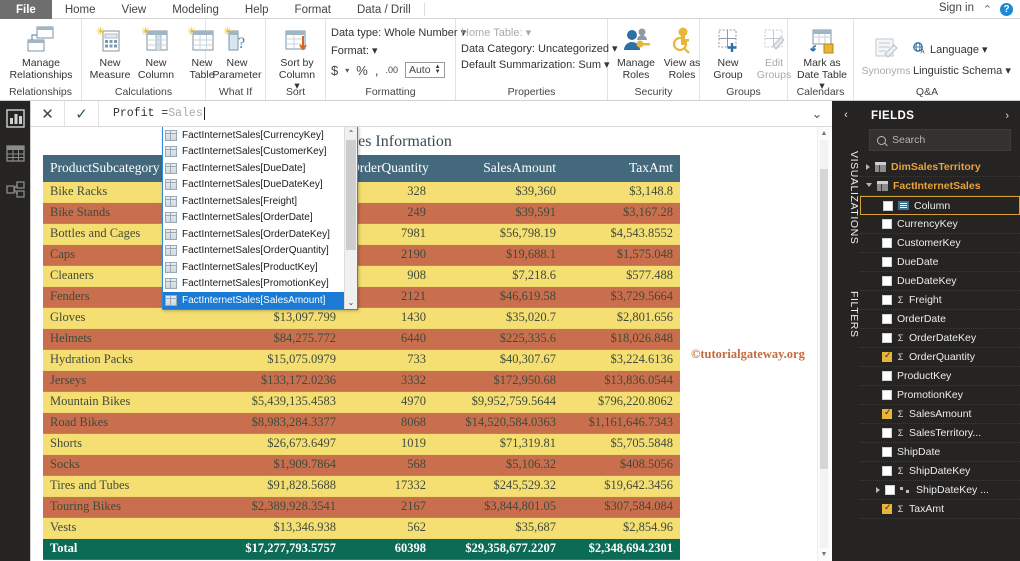  Describe the element at coordinates (450, 113) in the screenshot. I see `formula-input: Profit = Sales` at that location.